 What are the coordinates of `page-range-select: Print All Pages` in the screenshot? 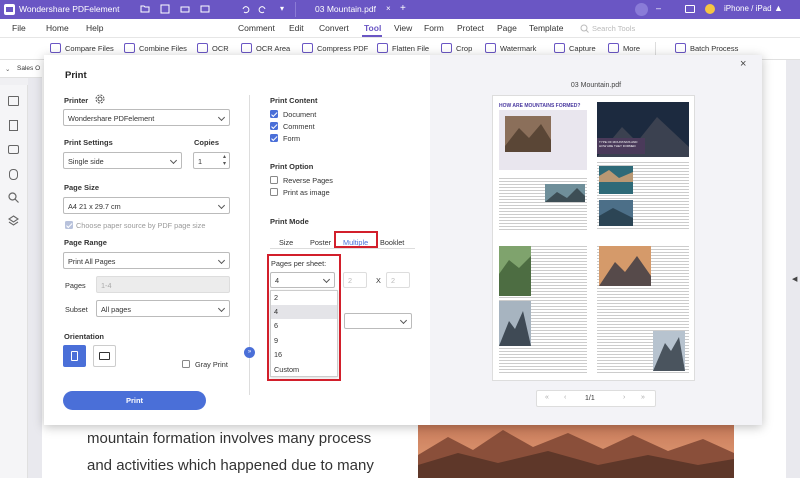 It's located at (146, 260).